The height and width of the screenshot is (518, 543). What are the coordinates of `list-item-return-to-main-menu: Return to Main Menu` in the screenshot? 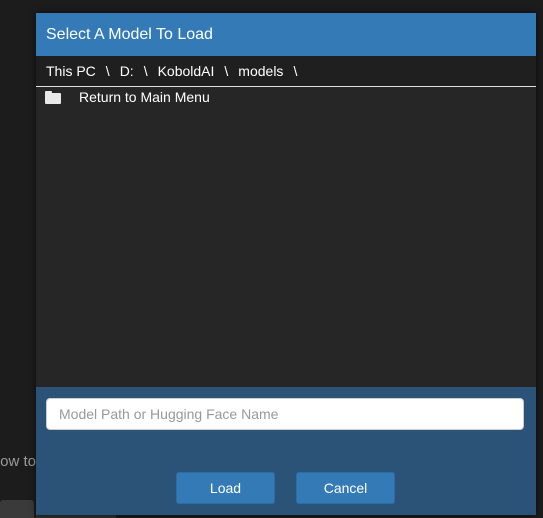 It's located at (286, 97).